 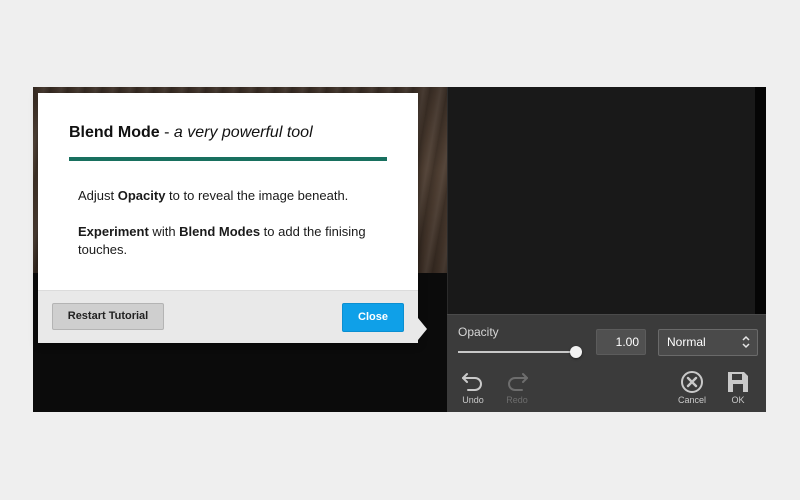 I want to click on updown-chevron-icon, so click(x=746, y=342).